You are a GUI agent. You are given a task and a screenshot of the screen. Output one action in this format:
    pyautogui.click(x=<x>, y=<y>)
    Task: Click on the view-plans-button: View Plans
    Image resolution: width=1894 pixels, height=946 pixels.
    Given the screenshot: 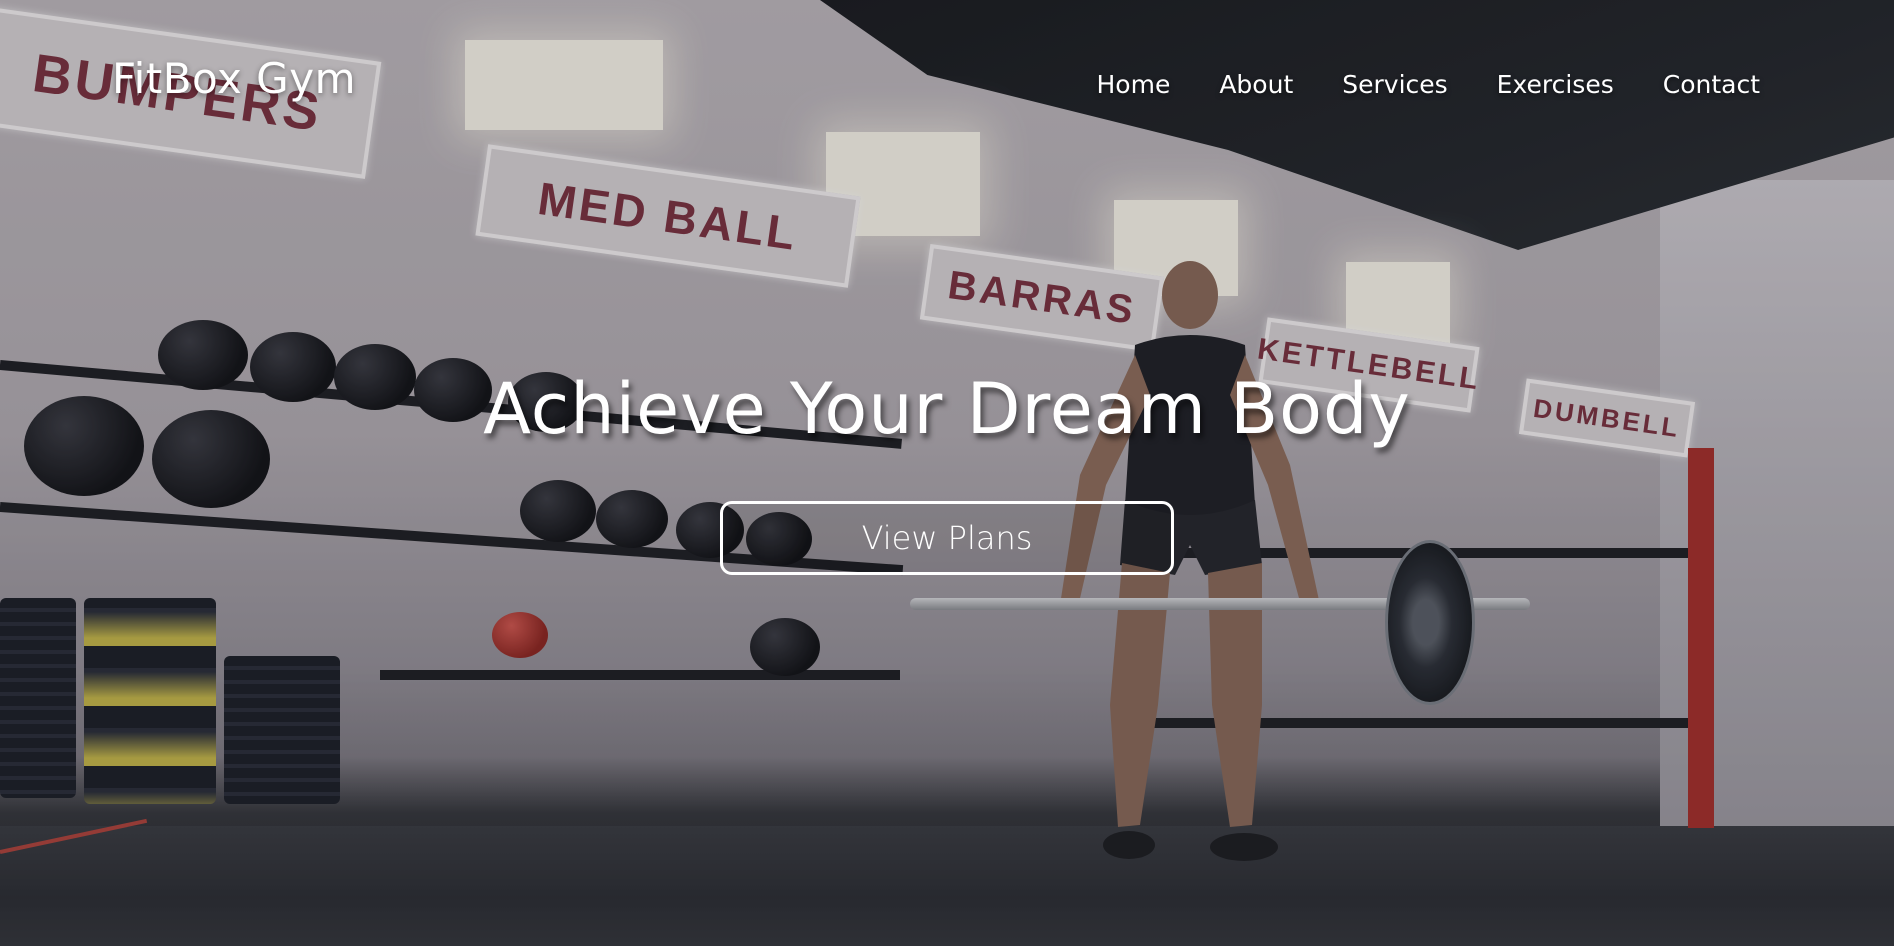 What is the action you would take?
    pyautogui.click(x=947, y=538)
    